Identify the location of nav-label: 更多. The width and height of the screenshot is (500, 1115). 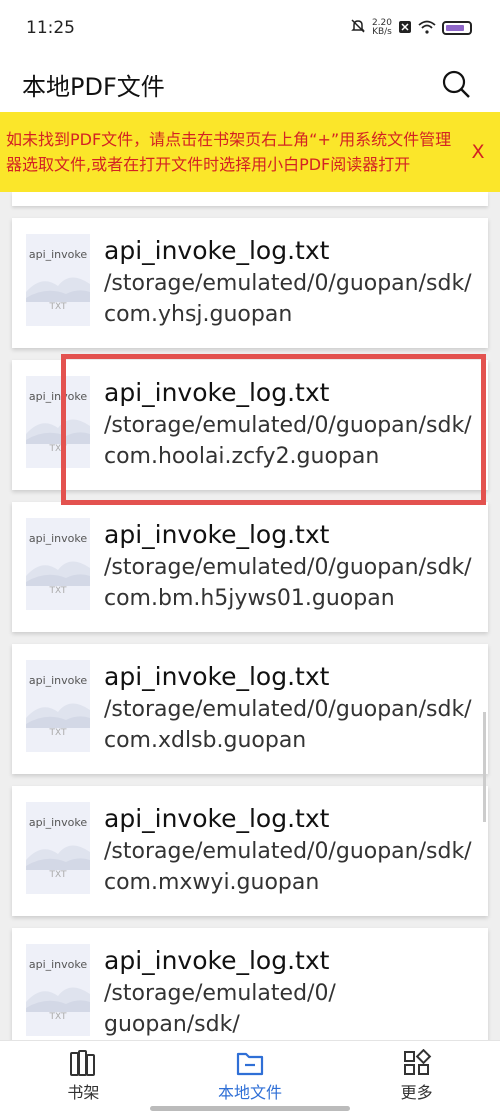
(416, 1092).